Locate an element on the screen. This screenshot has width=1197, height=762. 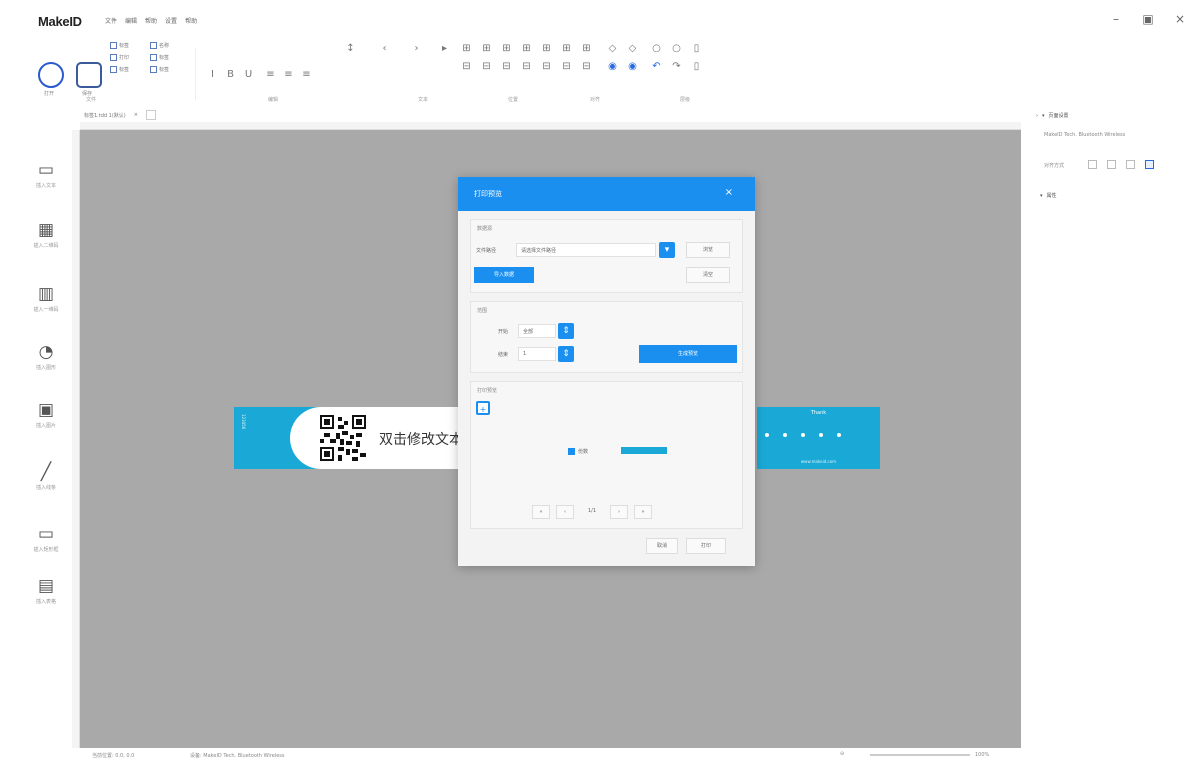
save-file-icon is located at coordinates (89, 75).